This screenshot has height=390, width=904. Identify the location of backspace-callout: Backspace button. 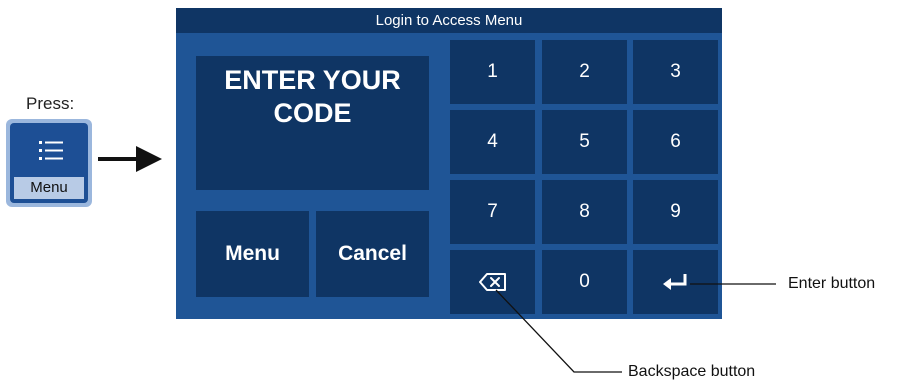
(692, 371).